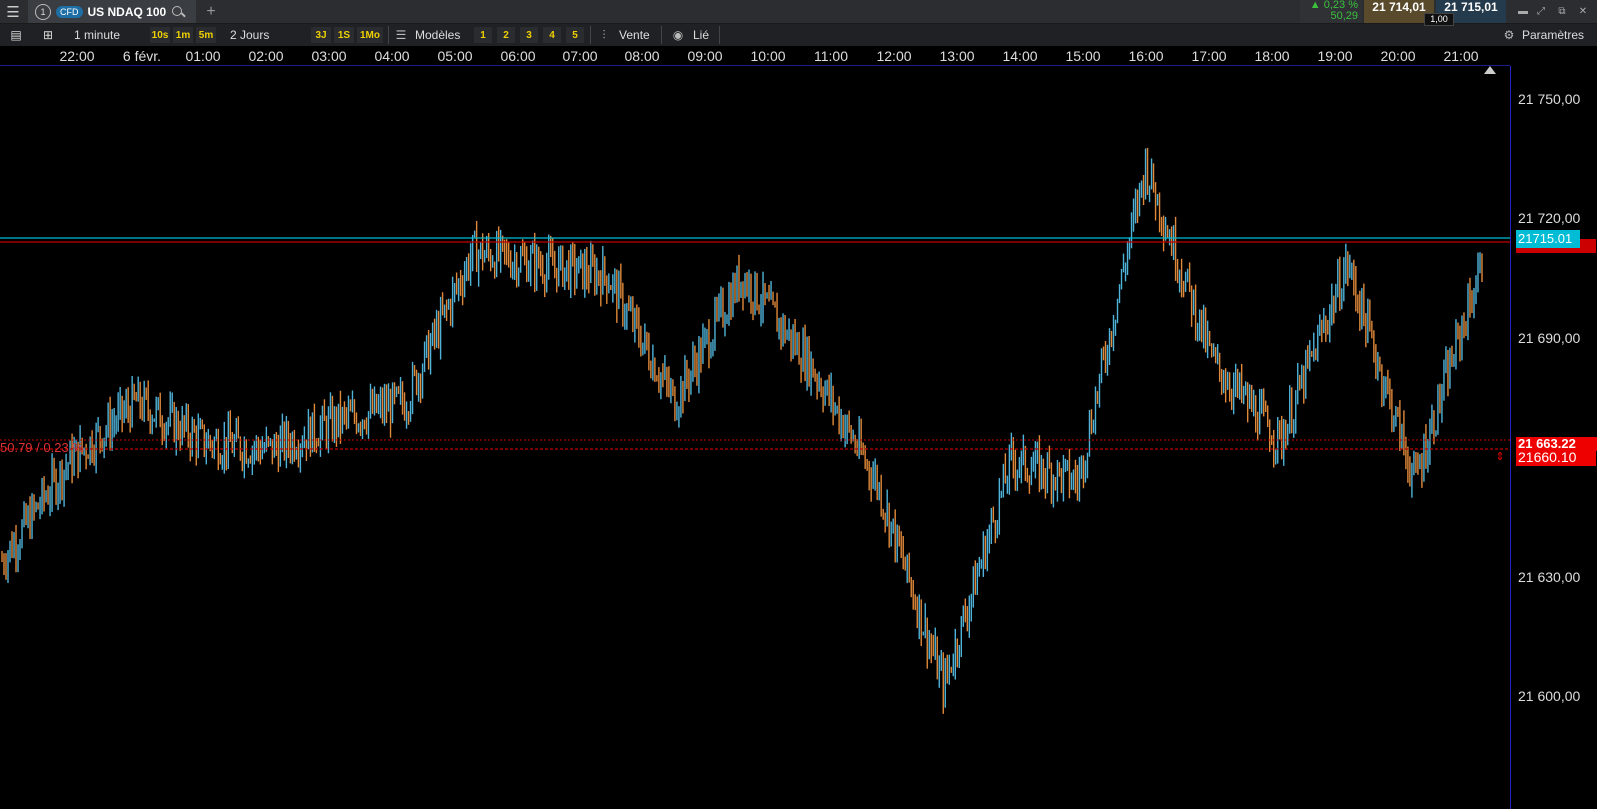 The image size is (1597, 809). What do you see at coordinates (957, 56) in the screenshot?
I see `time-tick: 13:00` at bounding box center [957, 56].